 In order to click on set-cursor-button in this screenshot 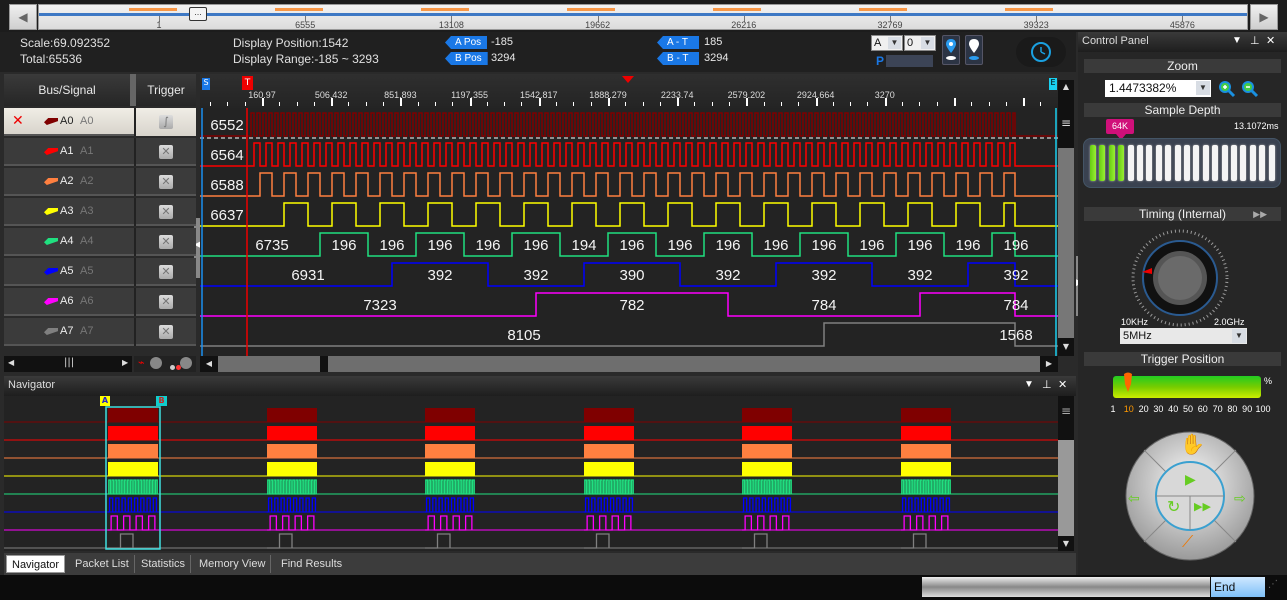, I will do `click(951, 50)`.